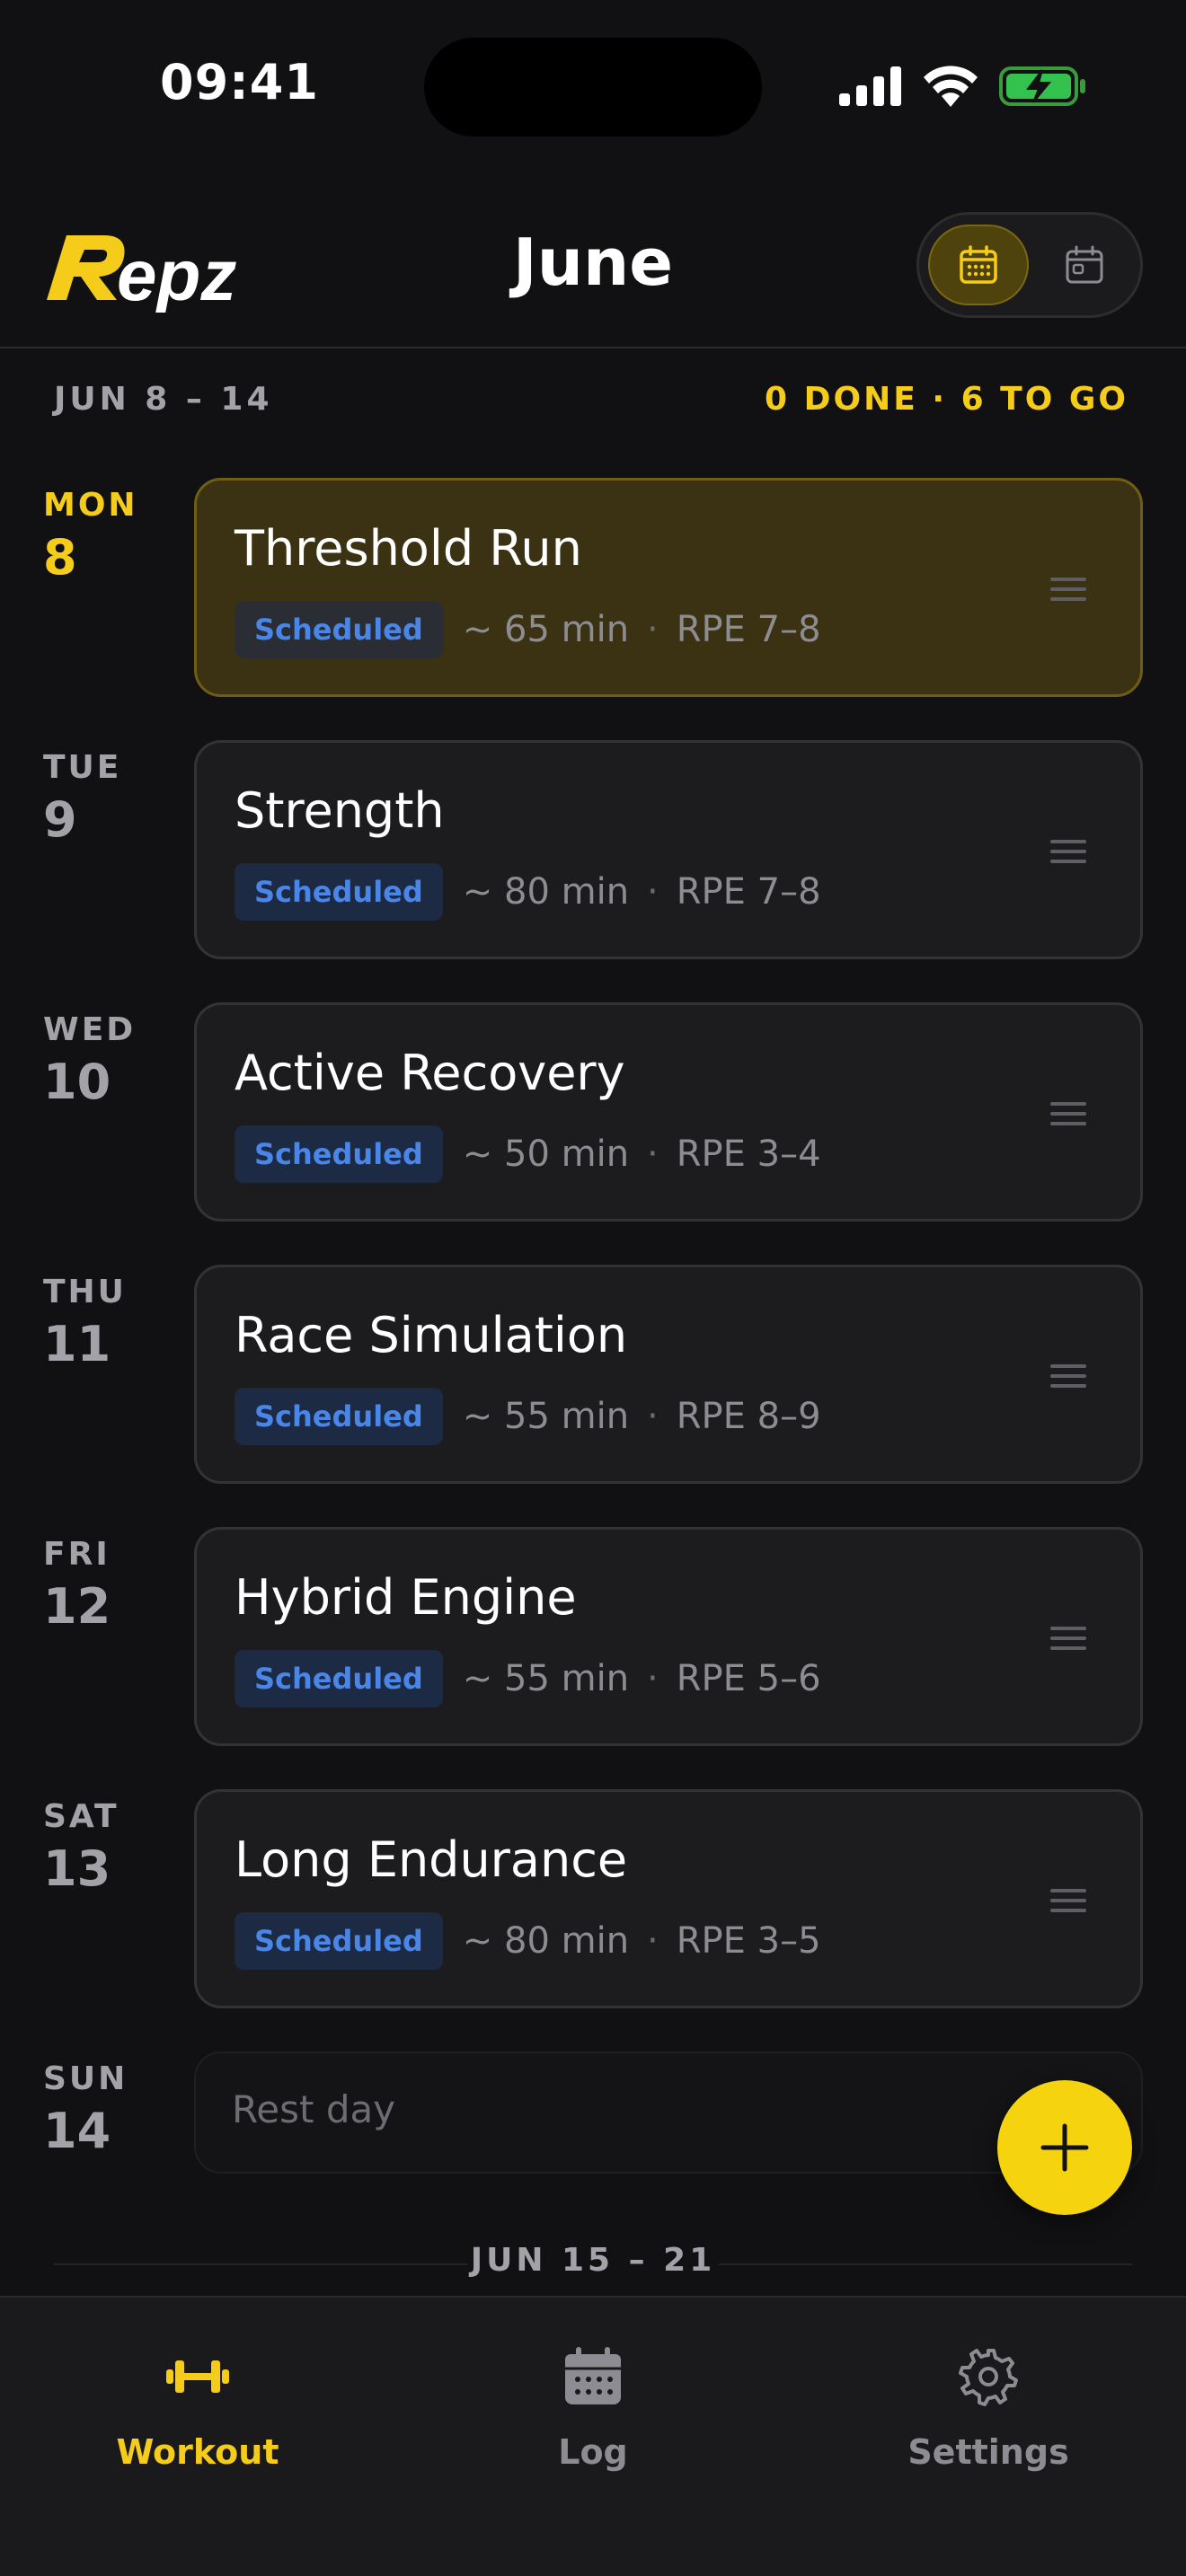 The image size is (1186, 2576). I want to click on workout-meta: Scheduled ~ 55 min · RPE 8–9, so click(528, 1416).